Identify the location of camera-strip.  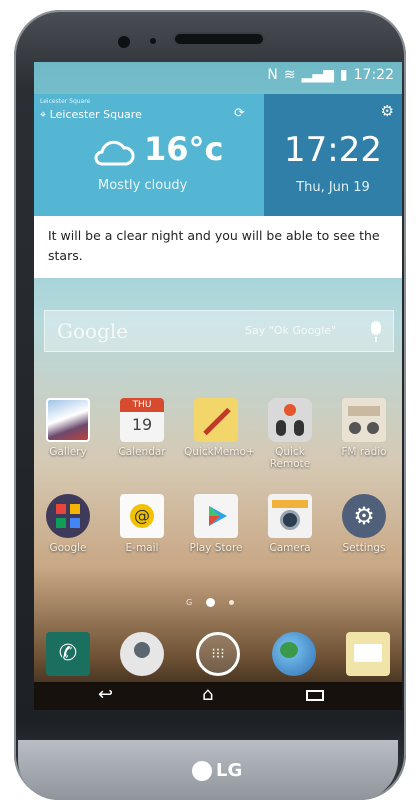
(290, 504).